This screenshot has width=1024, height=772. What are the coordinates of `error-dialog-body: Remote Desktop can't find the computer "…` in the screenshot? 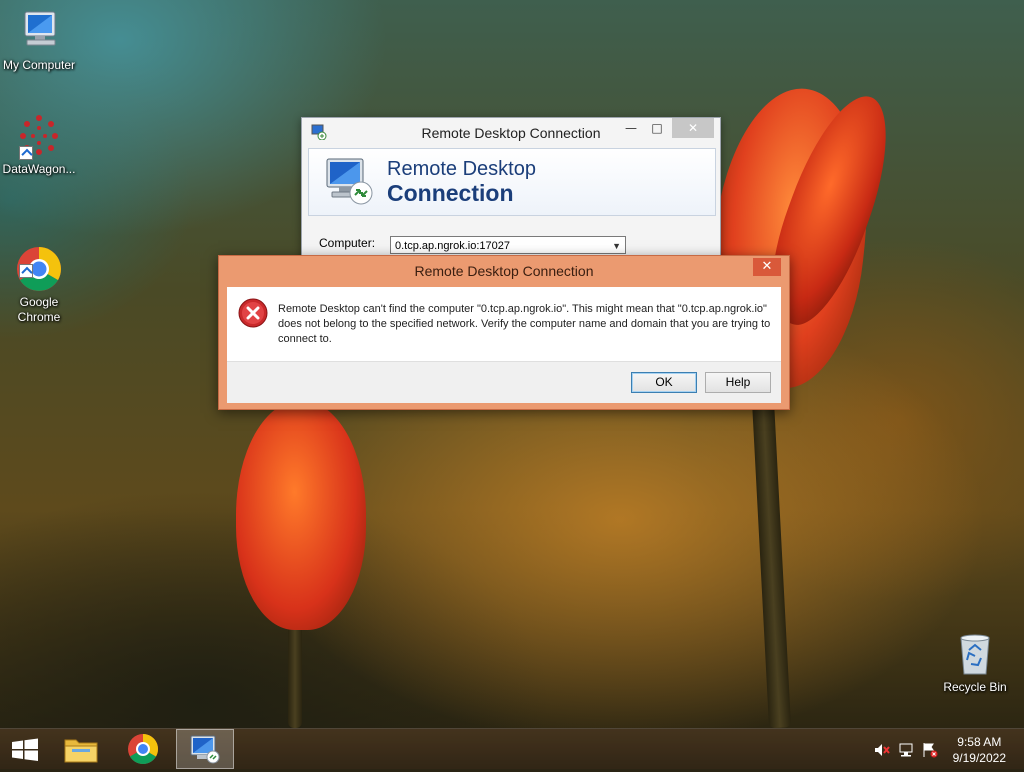 It's located at (504, 324).